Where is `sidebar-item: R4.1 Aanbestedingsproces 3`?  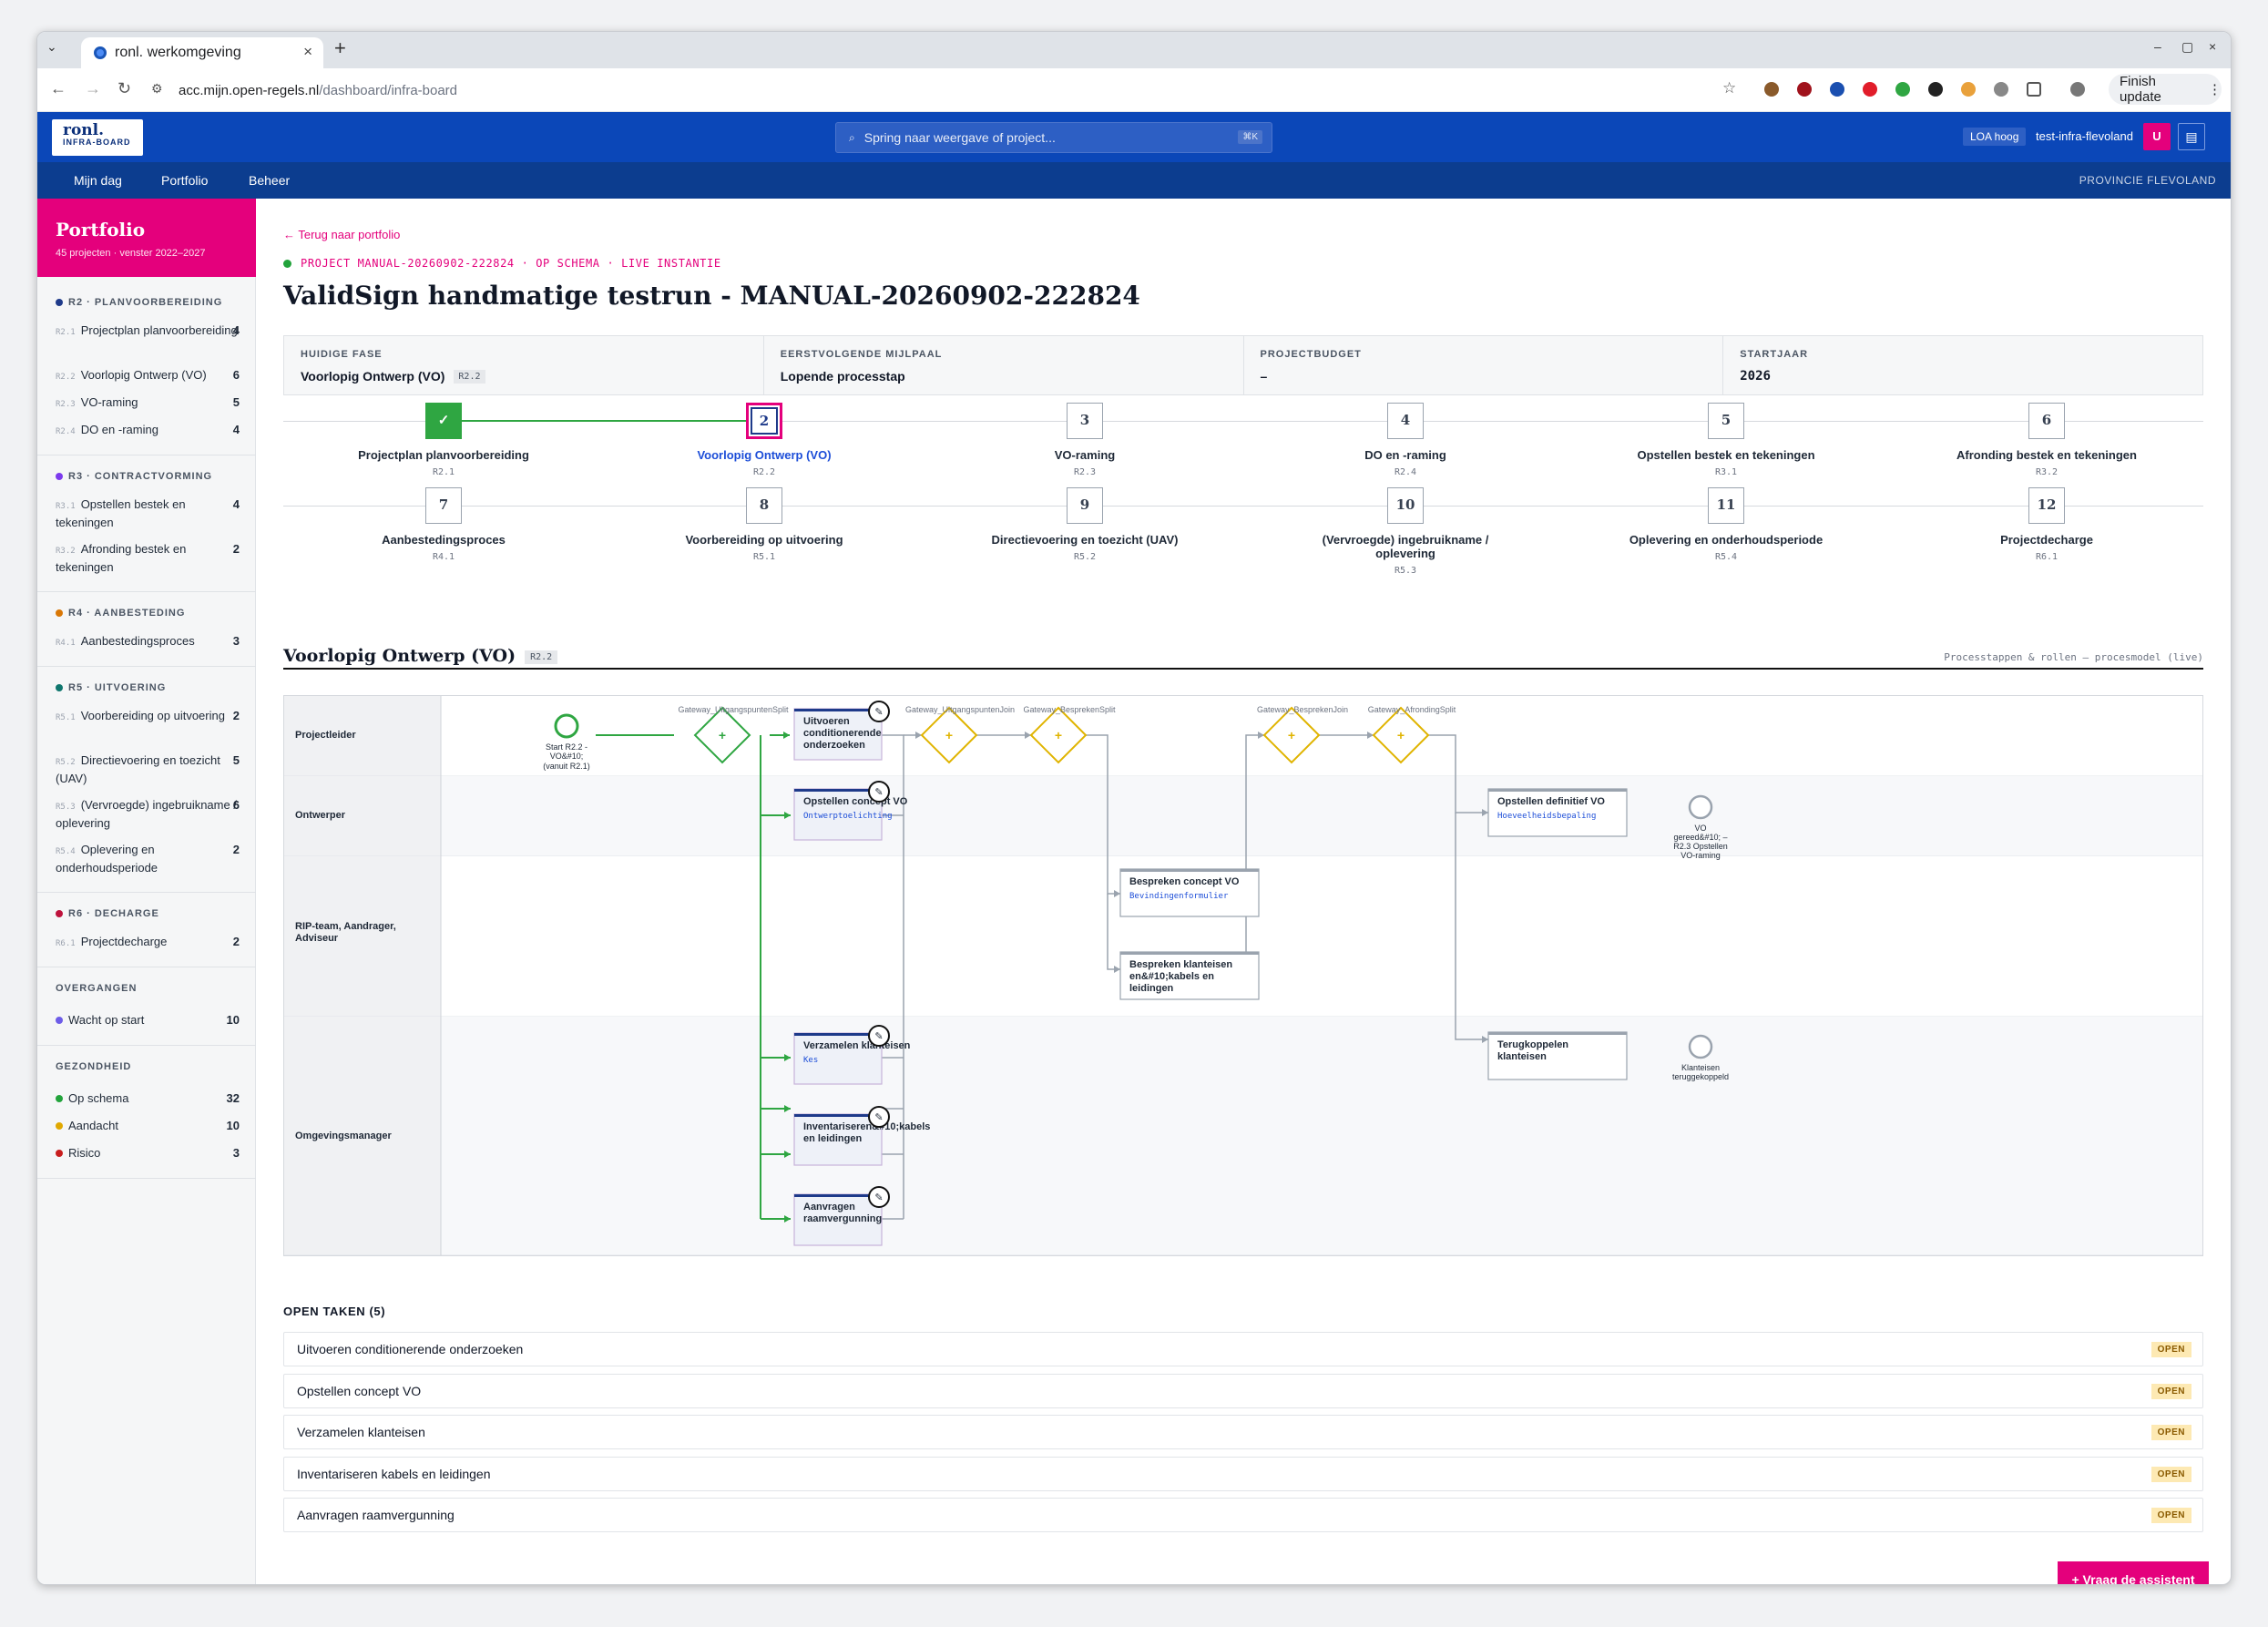
sidebar-item: R4.1 Aanbestedingsproces 3 is located at coordinates (148, 642).